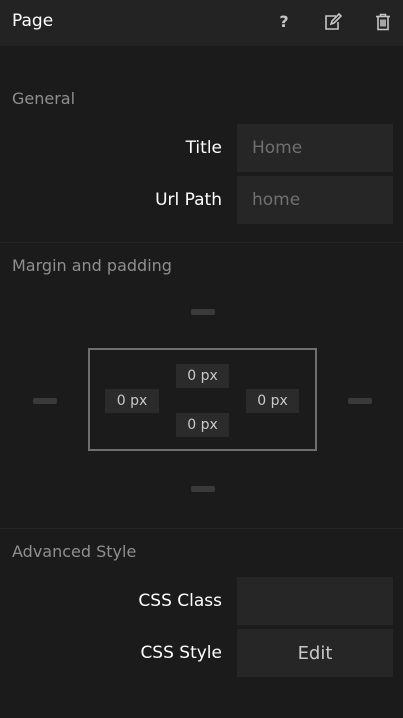  I want to click on padding-top-value: 0 px, so click(202, 376).